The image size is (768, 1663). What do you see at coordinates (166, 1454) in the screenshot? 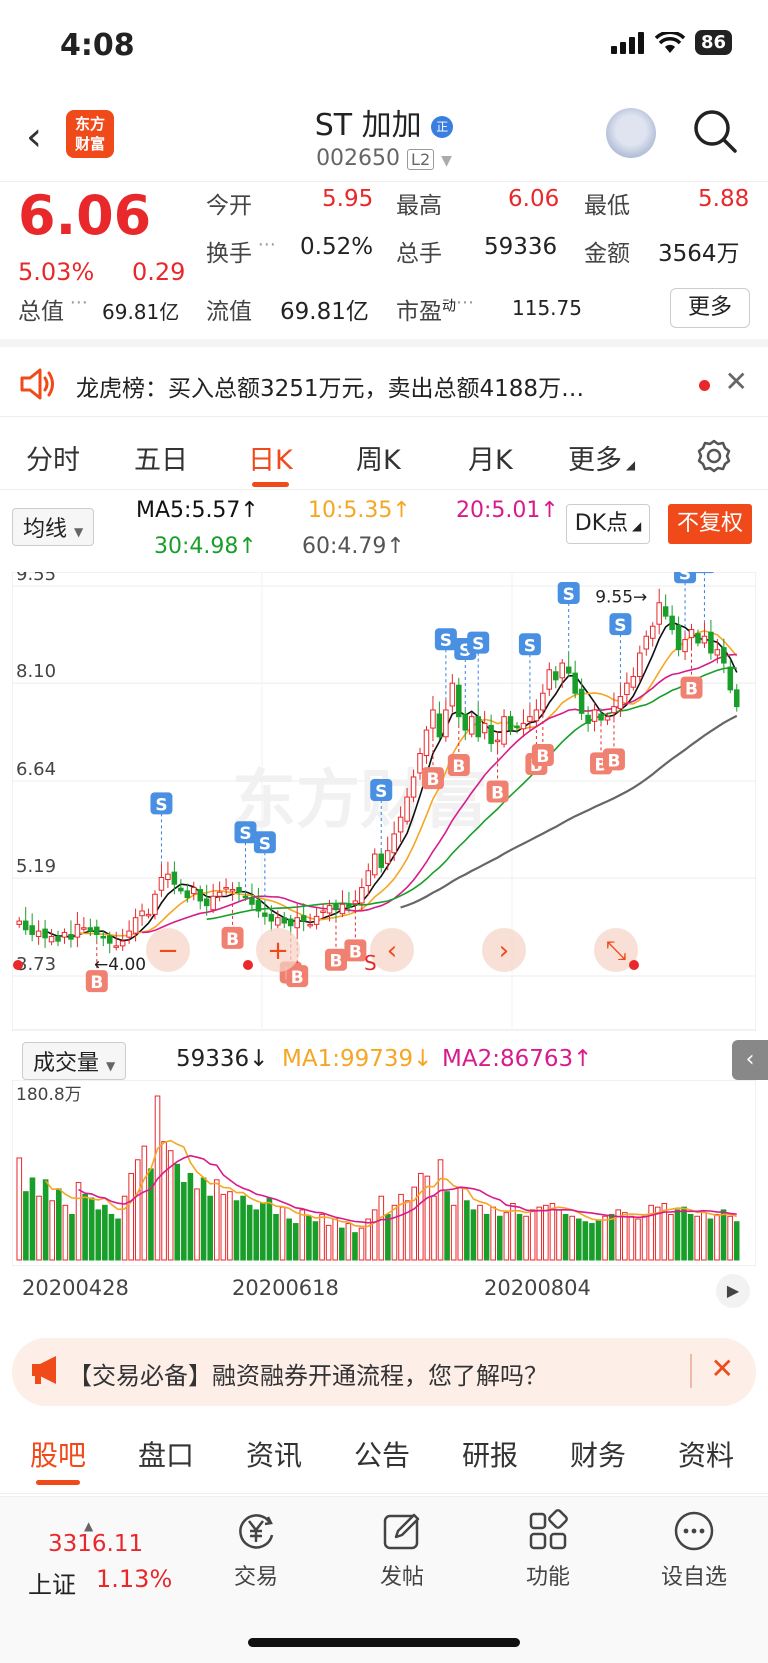
I see `tab-pankou: 盘口` at bounding box center [166, 1454].